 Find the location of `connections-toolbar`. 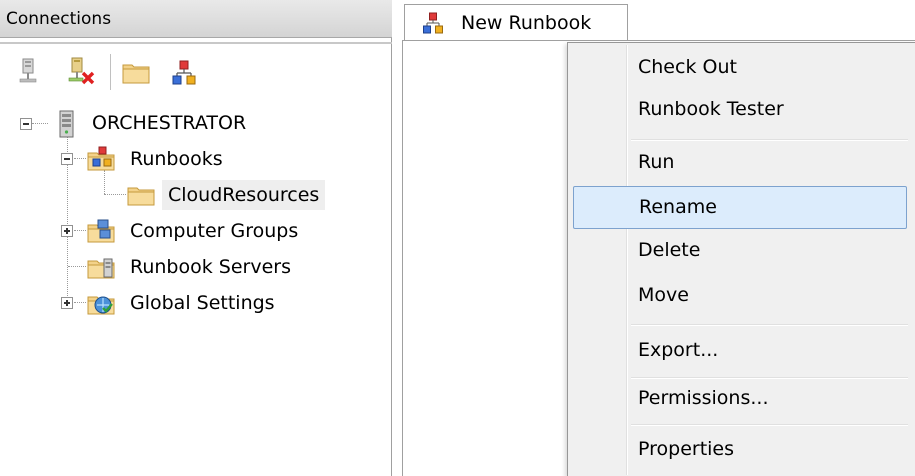

connections-toolbar is located at coordinates (196, 72).